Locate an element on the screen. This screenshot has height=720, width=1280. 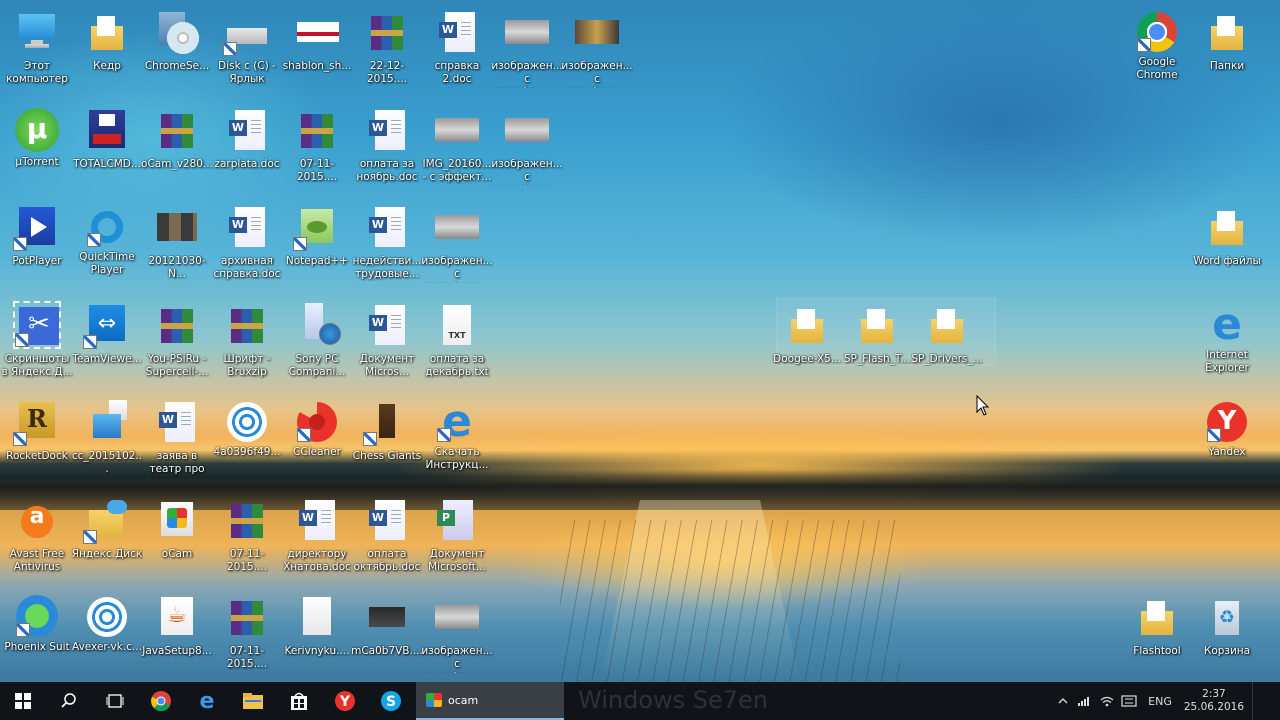
rar-icon is located at coordinates (177, 324).